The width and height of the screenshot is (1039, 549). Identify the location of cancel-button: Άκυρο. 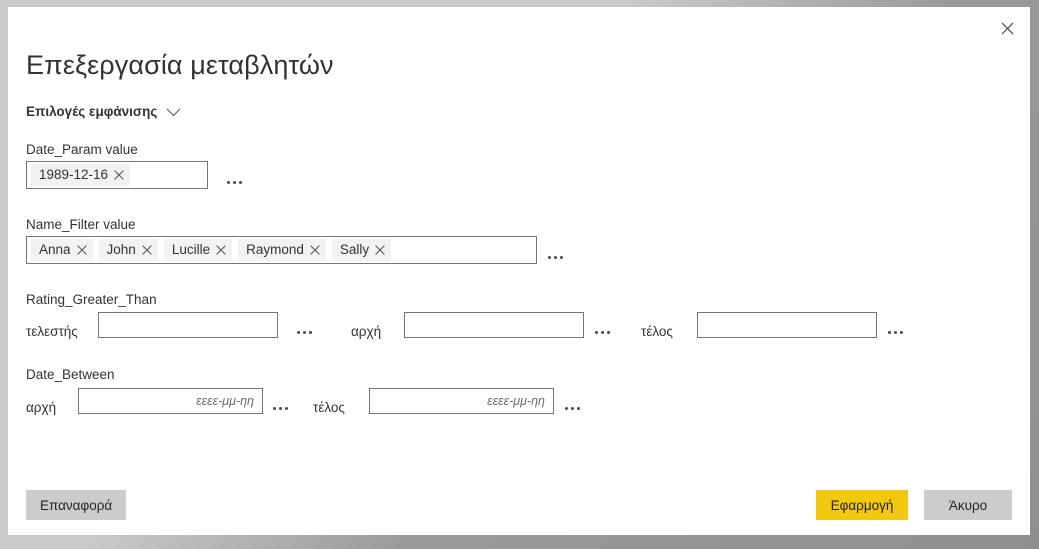
(968, 505).